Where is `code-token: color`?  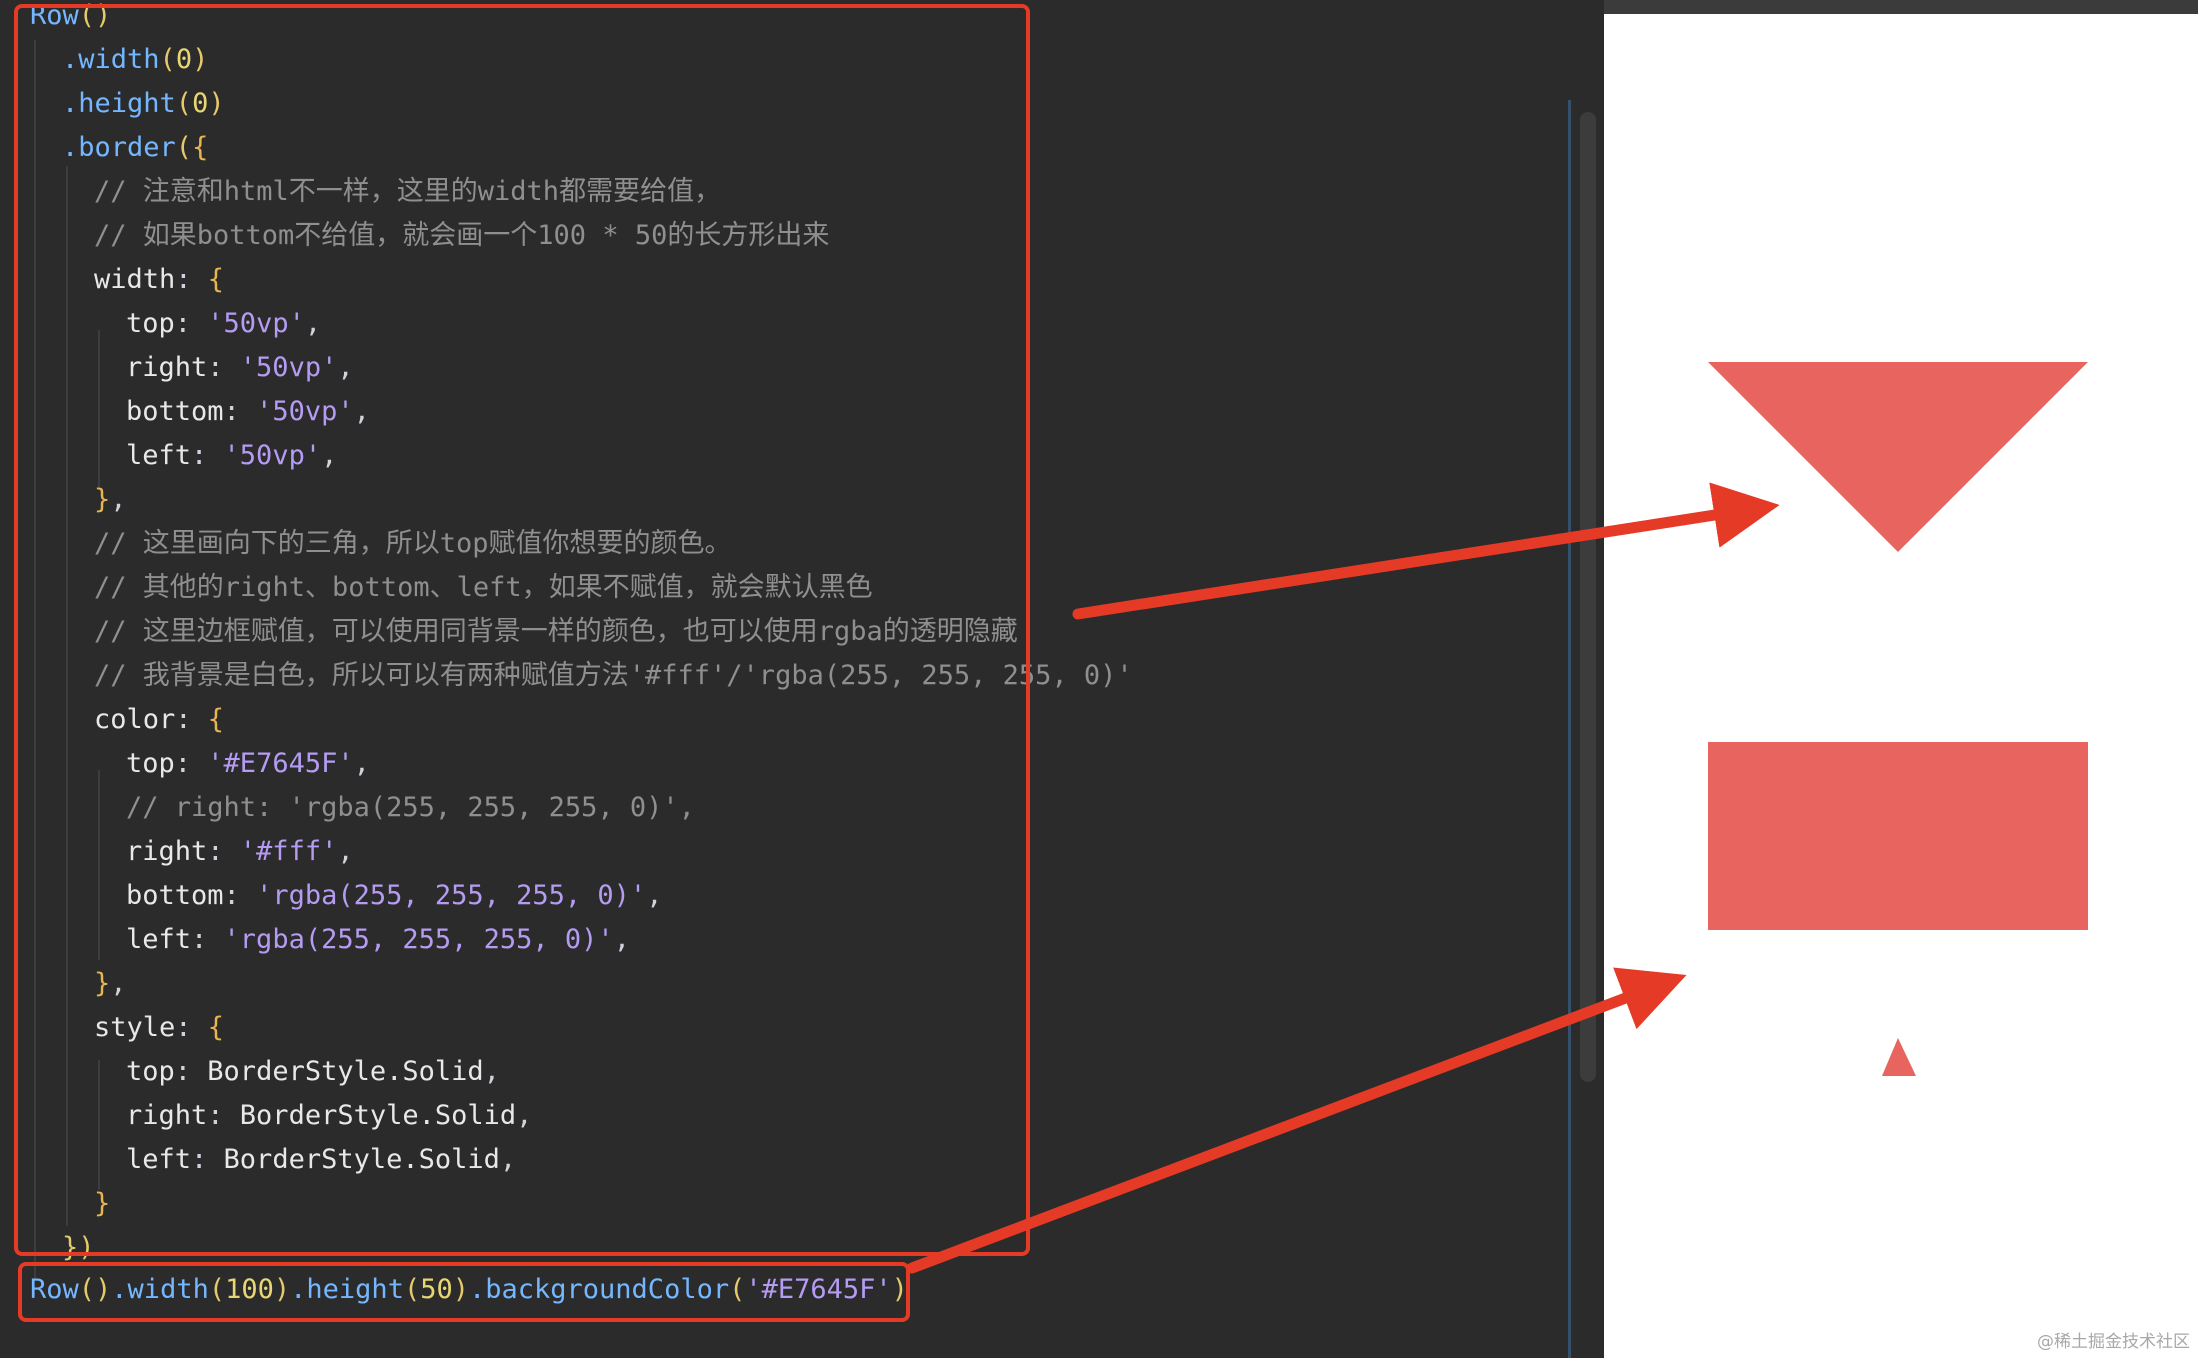 code-token: color is located at coordinates (135, 719).